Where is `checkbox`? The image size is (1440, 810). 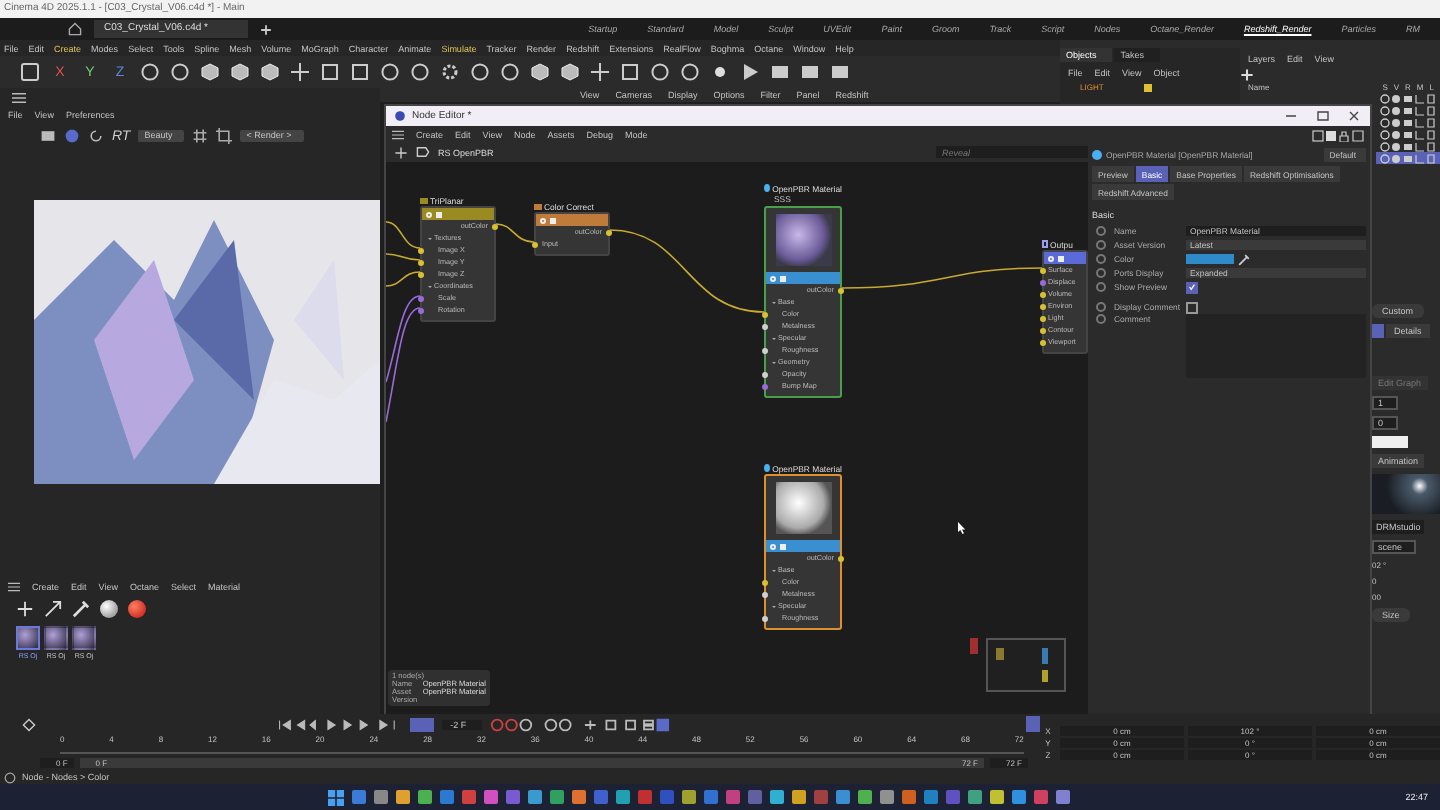
checkbox is located at coordinates (1192, 287).